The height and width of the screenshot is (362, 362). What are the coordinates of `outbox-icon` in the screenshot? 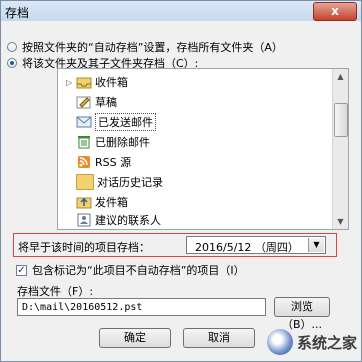 It's located at (84, 202).